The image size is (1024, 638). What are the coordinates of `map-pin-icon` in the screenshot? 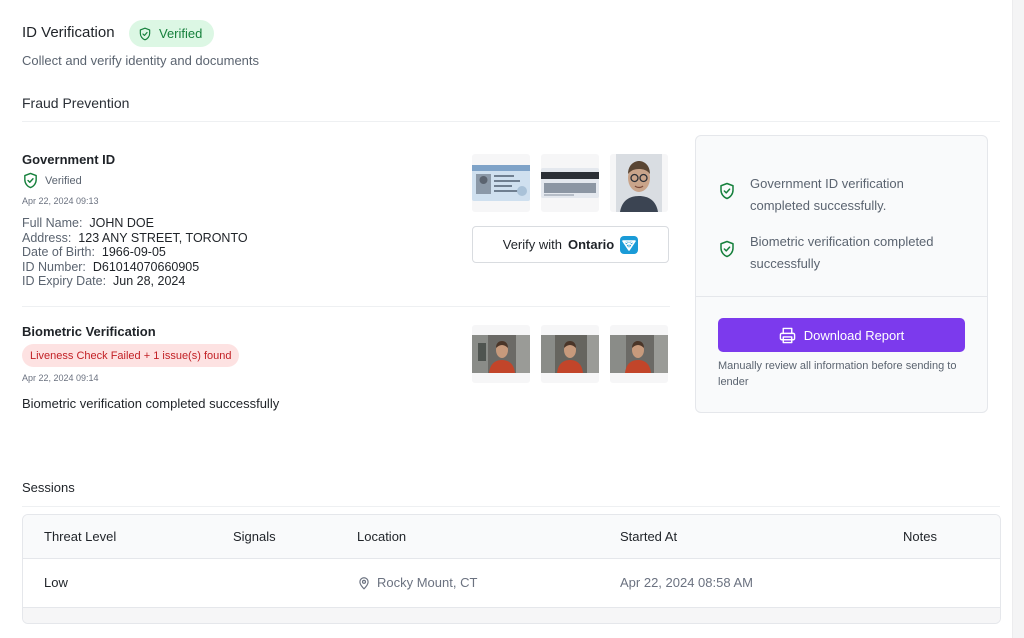 It's located at (364, 582).